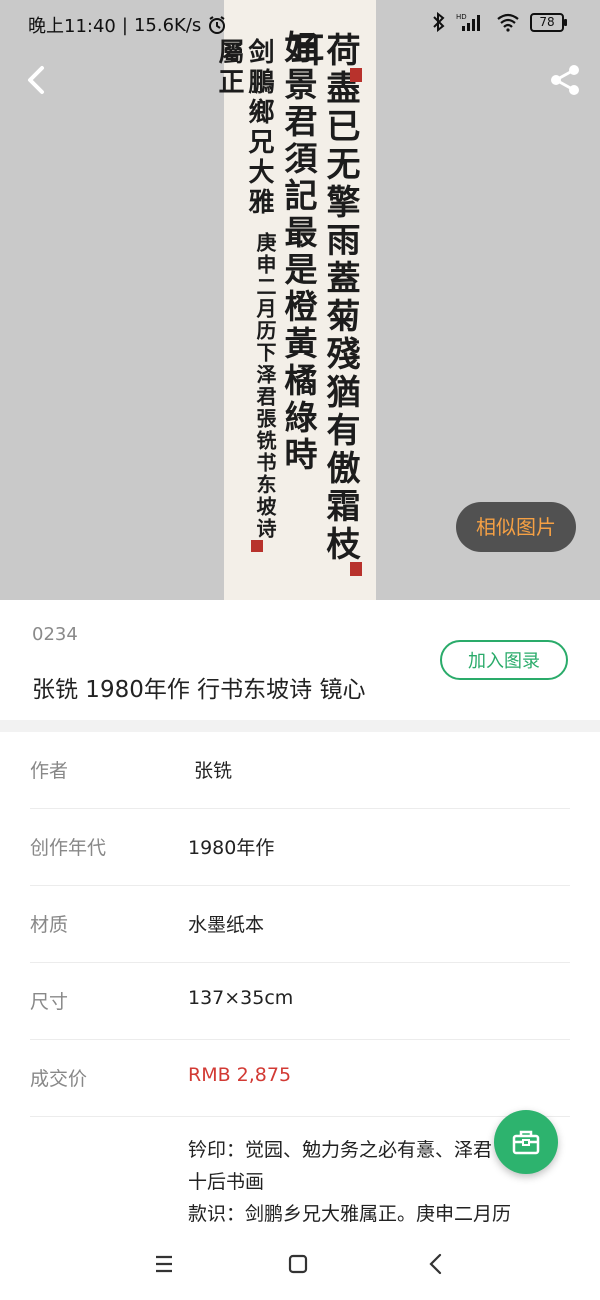 The width and height of the screenshot is (600, 1300). Describe the element at coordinates (167, 25) in the screenshot. I see `status-speed: 15.6K/s` at that location.